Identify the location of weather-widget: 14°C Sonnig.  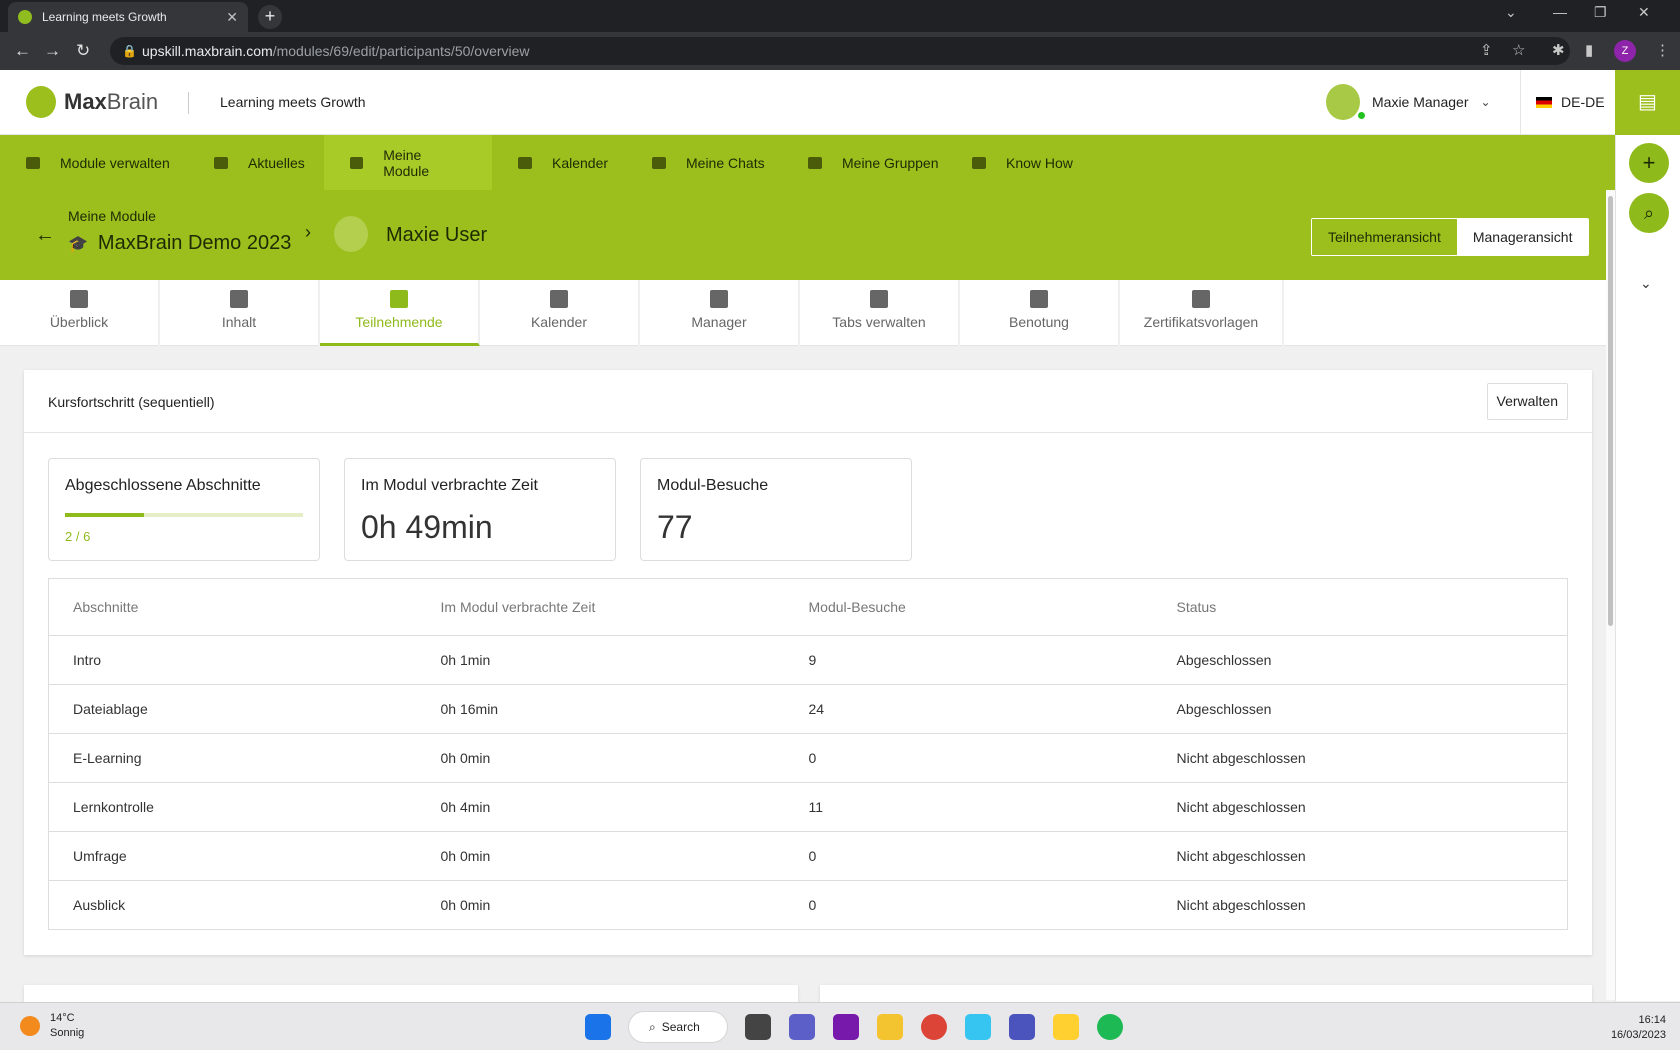
(52, 1026).